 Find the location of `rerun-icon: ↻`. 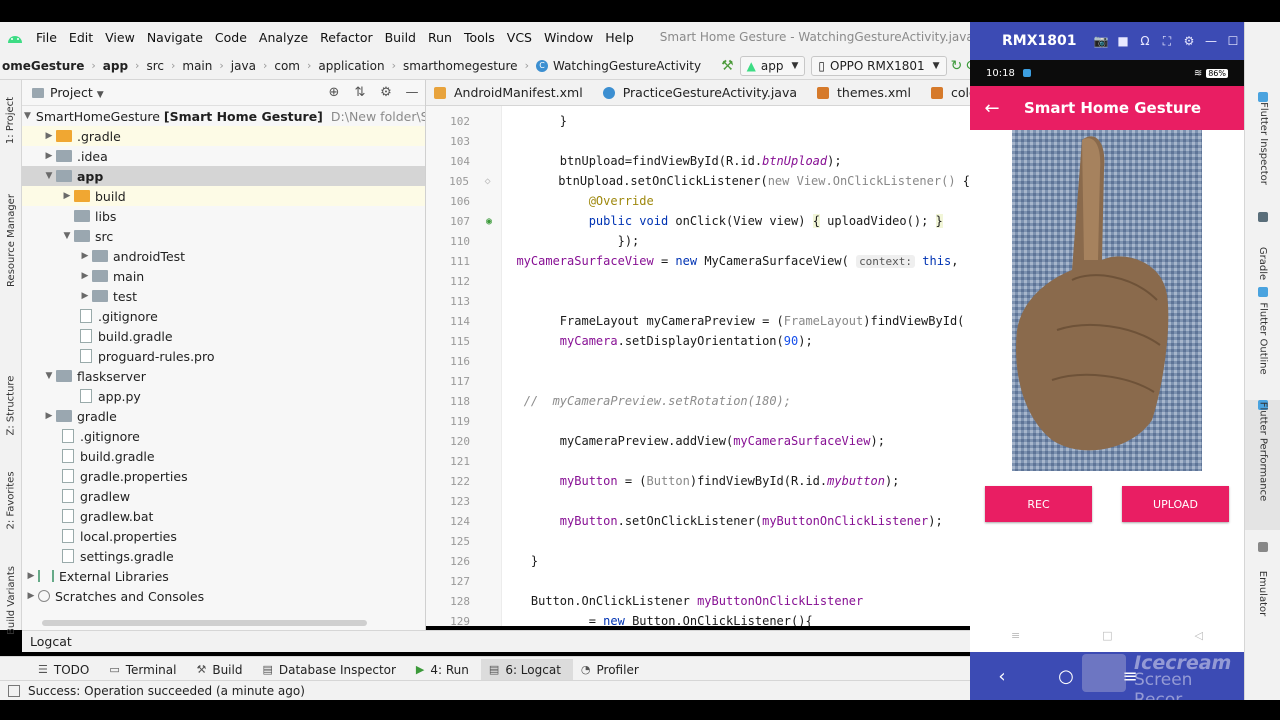

rerun-icon: ↻ is located at coordinates (957, 66).